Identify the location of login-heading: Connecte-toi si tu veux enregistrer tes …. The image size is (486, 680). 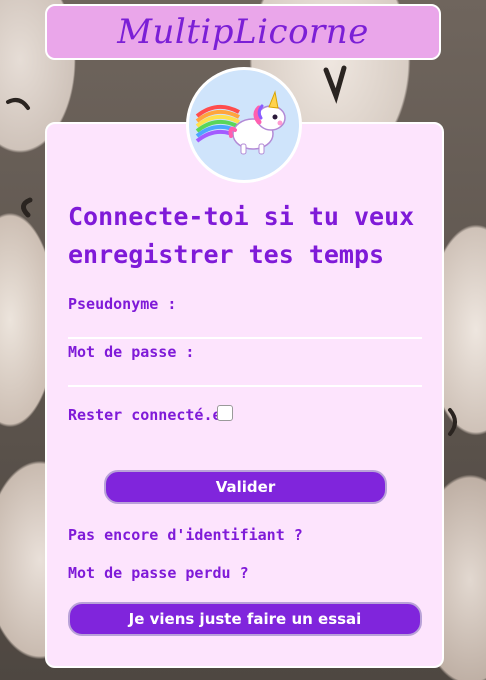
(241, 235).